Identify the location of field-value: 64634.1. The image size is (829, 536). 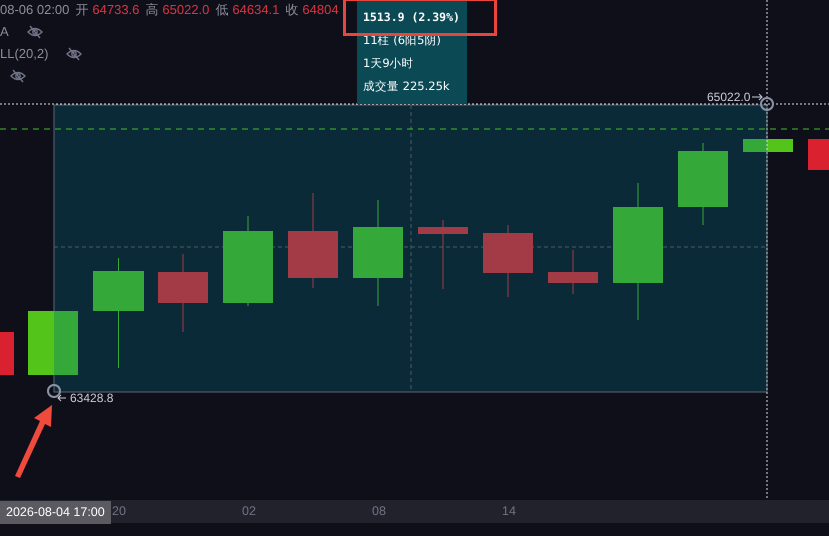
(256, 10).